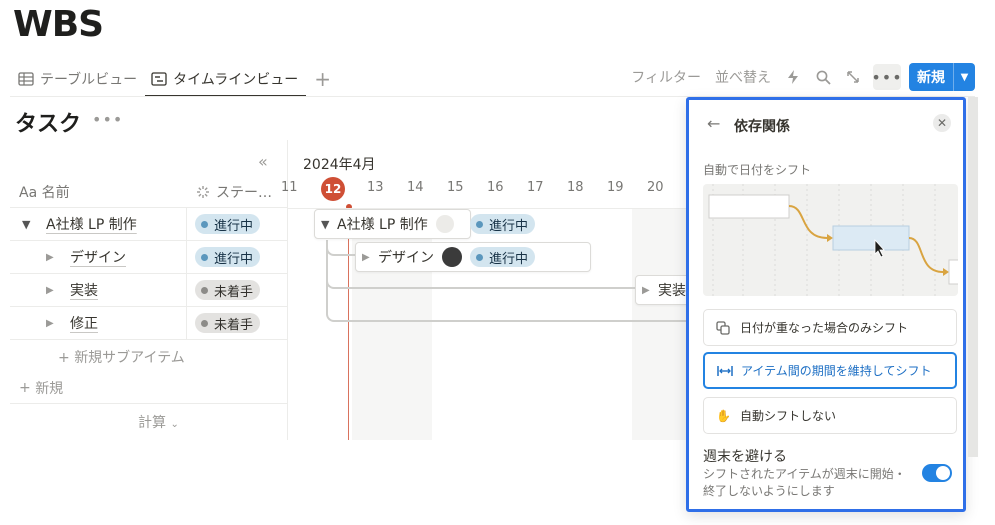 Image resolution: width=995 pixels, height=525 pixels. I want to click on view-tabs: テーブルビュー タイムラインビュー +, so click(174, 79).